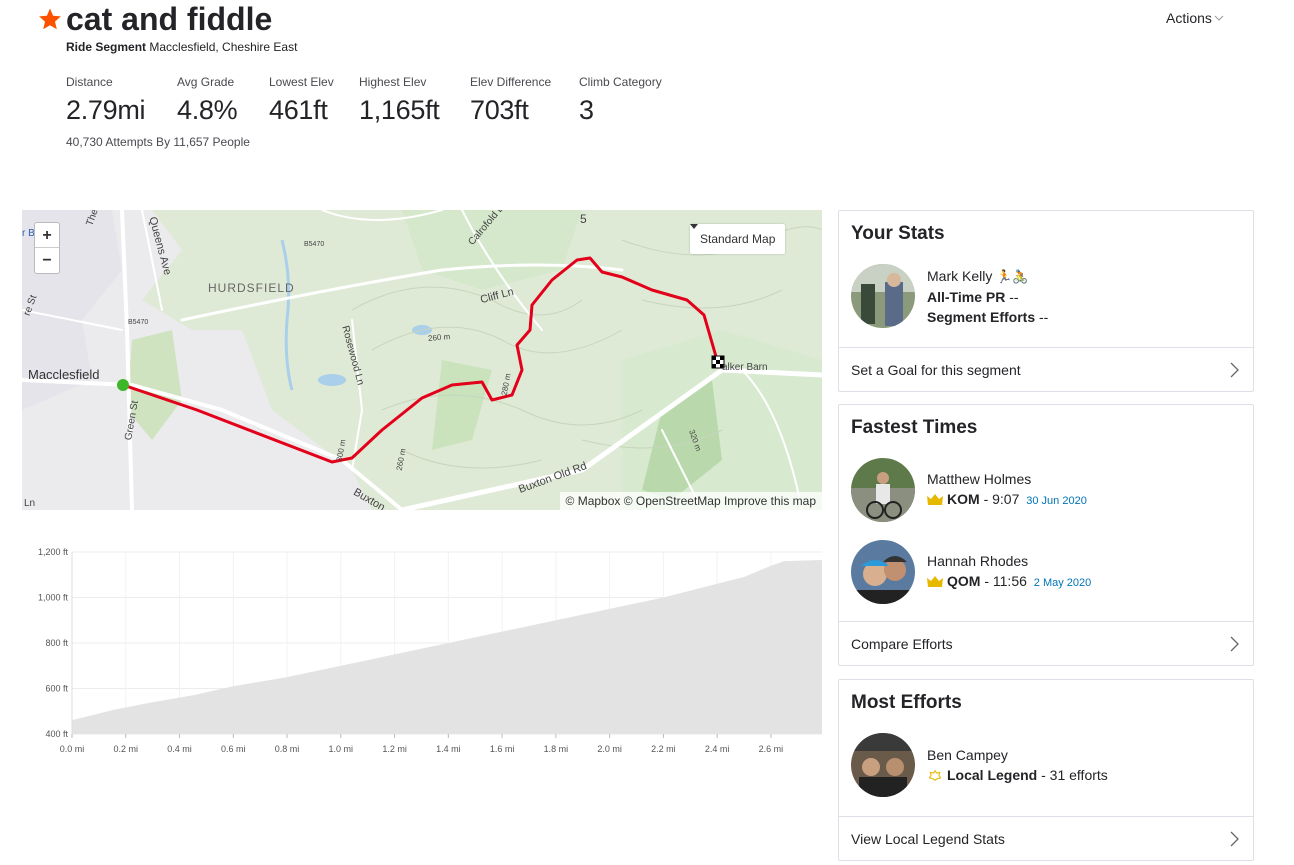 This screenshot has width=1294, height=865. Describe the element at coordinates (1005, 581) in the screenshot. I see `qom-time: - 11:56` at that location.